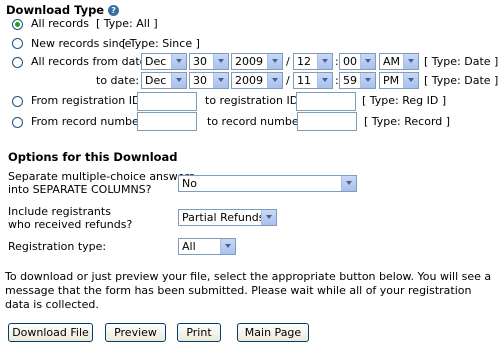 The image size is (500, 350). Describe the element at coordinates (127, 23) in the screenshot. I see `all-records-type: [ Type: All ]` at that location.